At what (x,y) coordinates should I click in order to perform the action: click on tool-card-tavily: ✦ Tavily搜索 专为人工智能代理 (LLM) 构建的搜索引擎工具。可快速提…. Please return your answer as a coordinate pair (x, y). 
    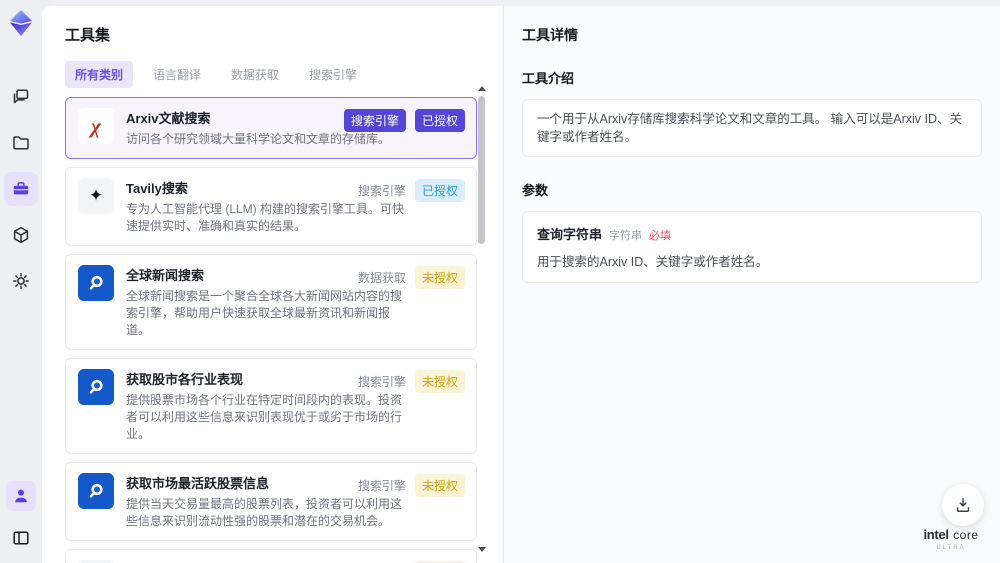
    Looking at the image, I should click on (271, 206).